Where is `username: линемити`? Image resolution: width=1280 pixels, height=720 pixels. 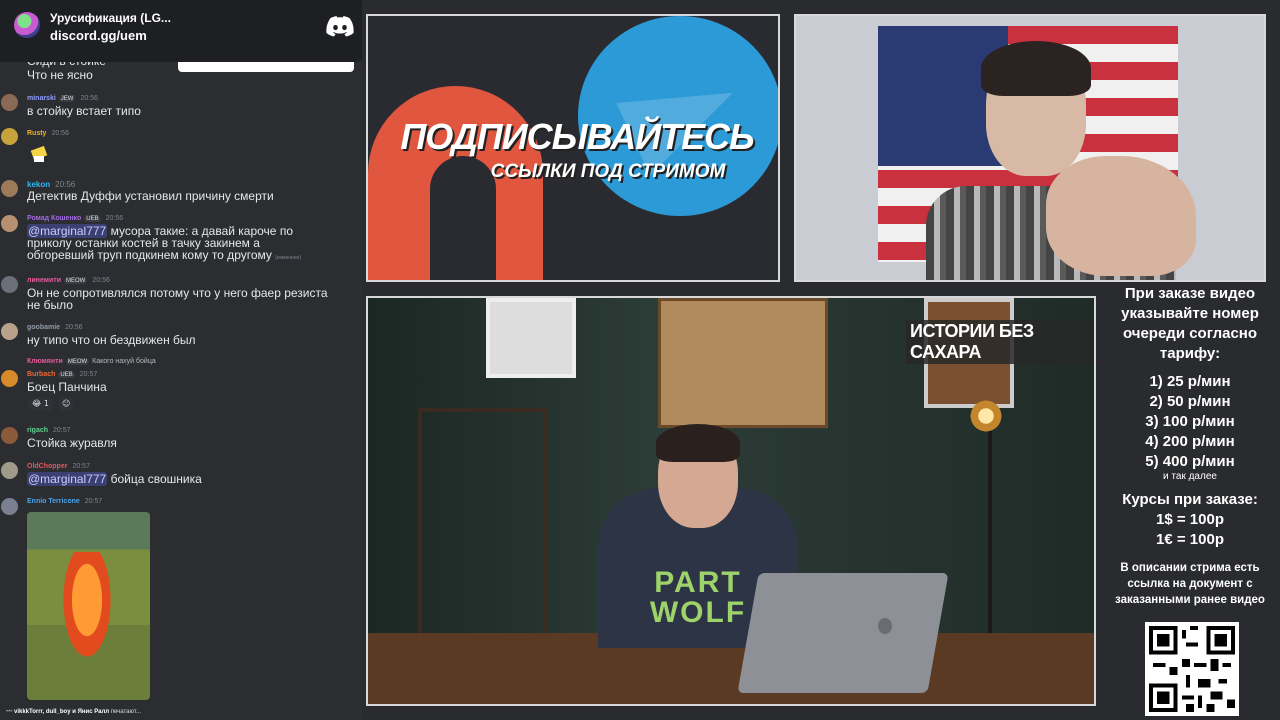
username: линемити is located at coordinates (44, 280).